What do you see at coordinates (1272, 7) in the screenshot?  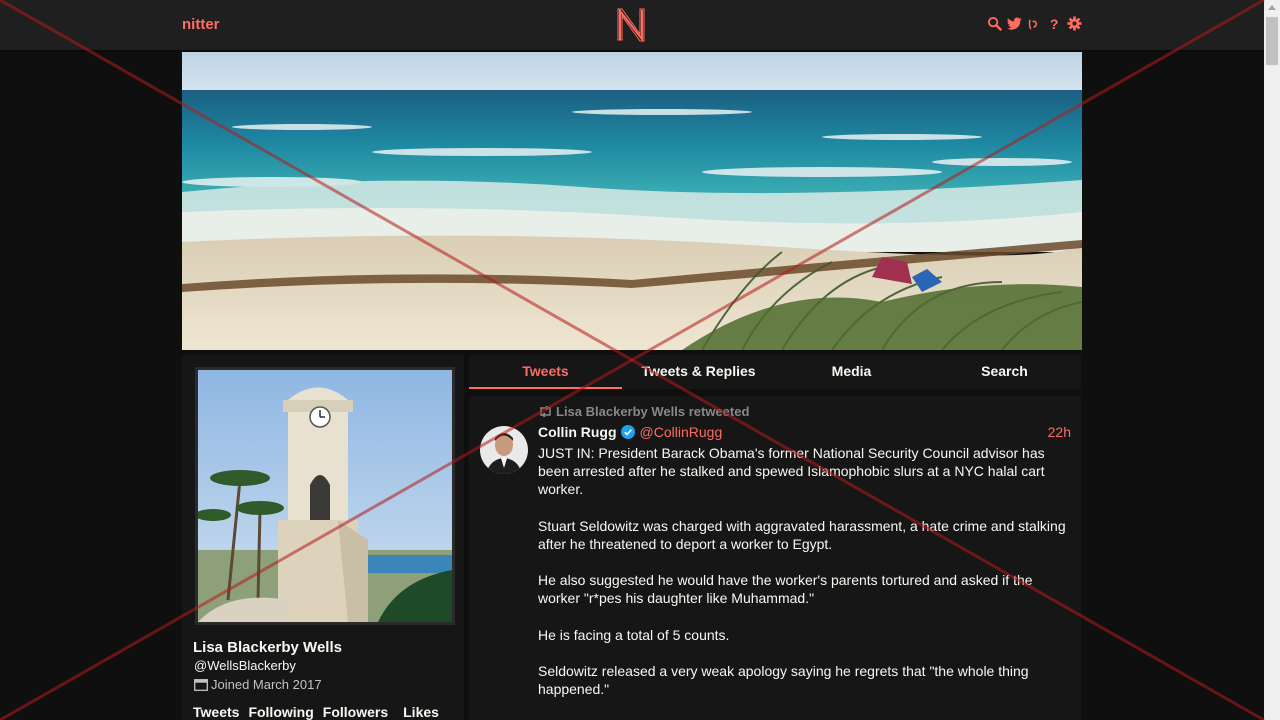 I see `scroll-up-arrow-icon` at bounding box center [1272, 7].